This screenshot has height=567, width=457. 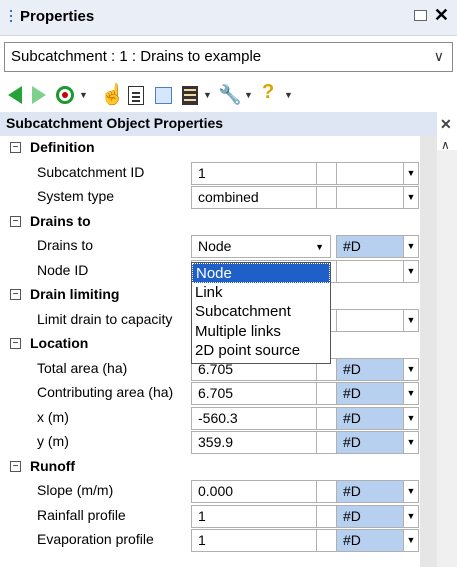 I want to click on row-rainfall-profile: Rainfall profile 1 #D ▼, so click(x=218, y=516).